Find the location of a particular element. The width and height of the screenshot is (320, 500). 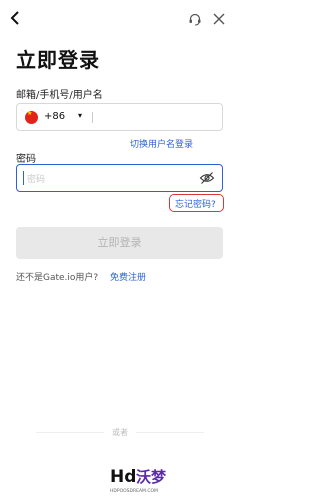

eye-off-icon is located at coordinates (207, 178).